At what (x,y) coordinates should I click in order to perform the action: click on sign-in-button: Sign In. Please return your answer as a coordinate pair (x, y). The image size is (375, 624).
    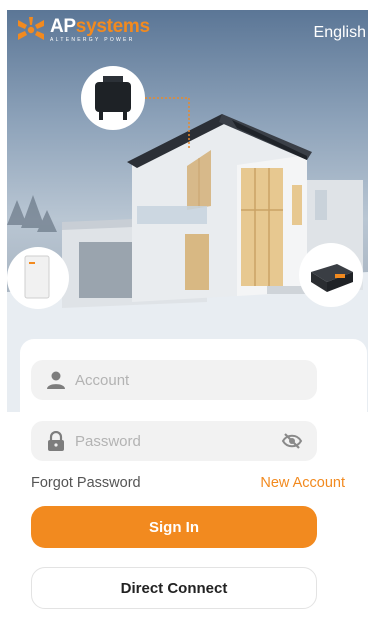
    Looking at the image, I should click on (174, 527).